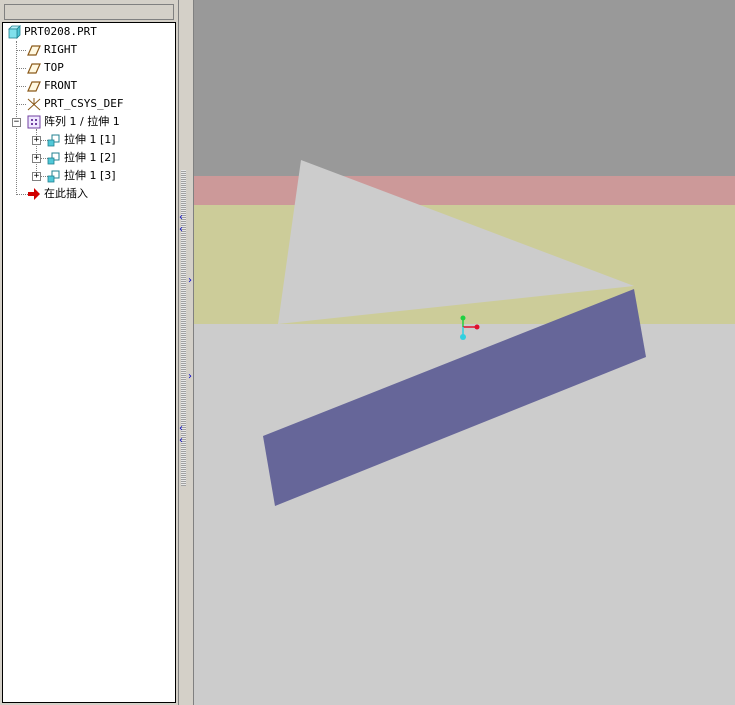  What do you see at coordinates (186, 352) in the screenshot?
I see `panel-splitter: ‹ ‹ › › ‹ ‹` at bounding box center [186, 352].